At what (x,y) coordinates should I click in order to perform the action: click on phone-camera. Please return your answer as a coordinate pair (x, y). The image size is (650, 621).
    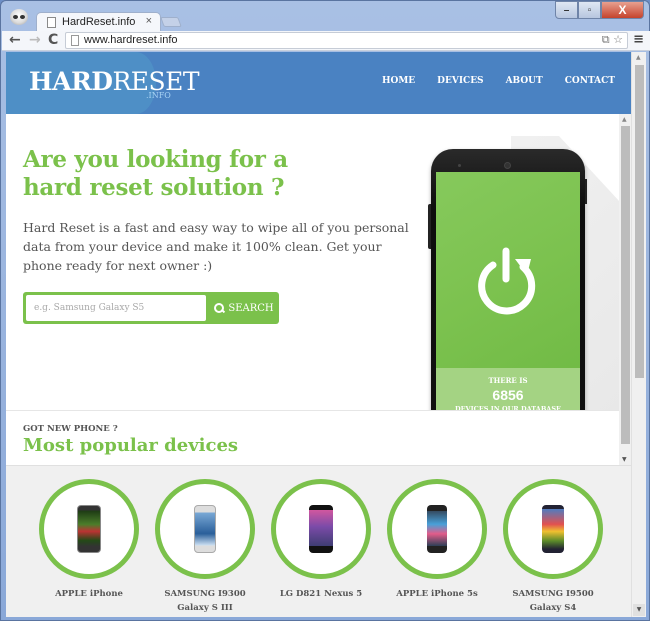
    Looking at the image, I should click on (507, 165).